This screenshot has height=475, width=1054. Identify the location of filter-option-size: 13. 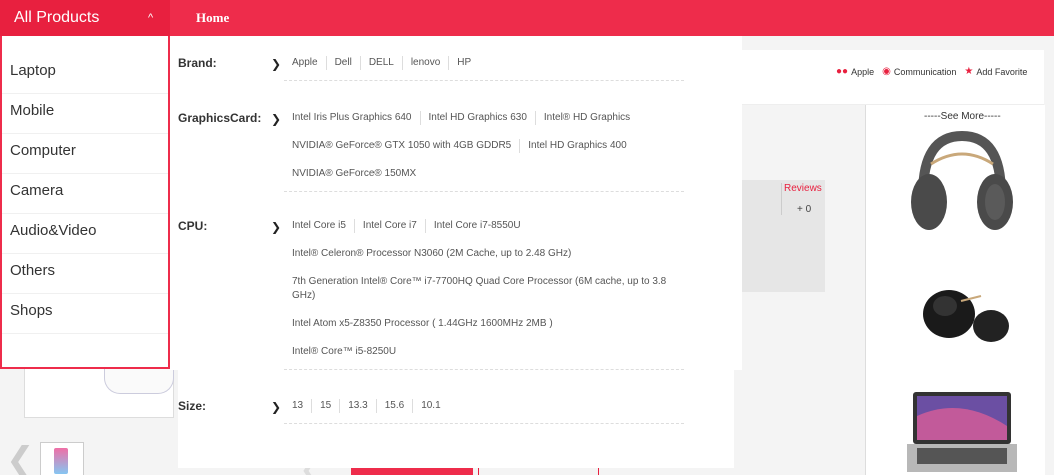
(297, 406).